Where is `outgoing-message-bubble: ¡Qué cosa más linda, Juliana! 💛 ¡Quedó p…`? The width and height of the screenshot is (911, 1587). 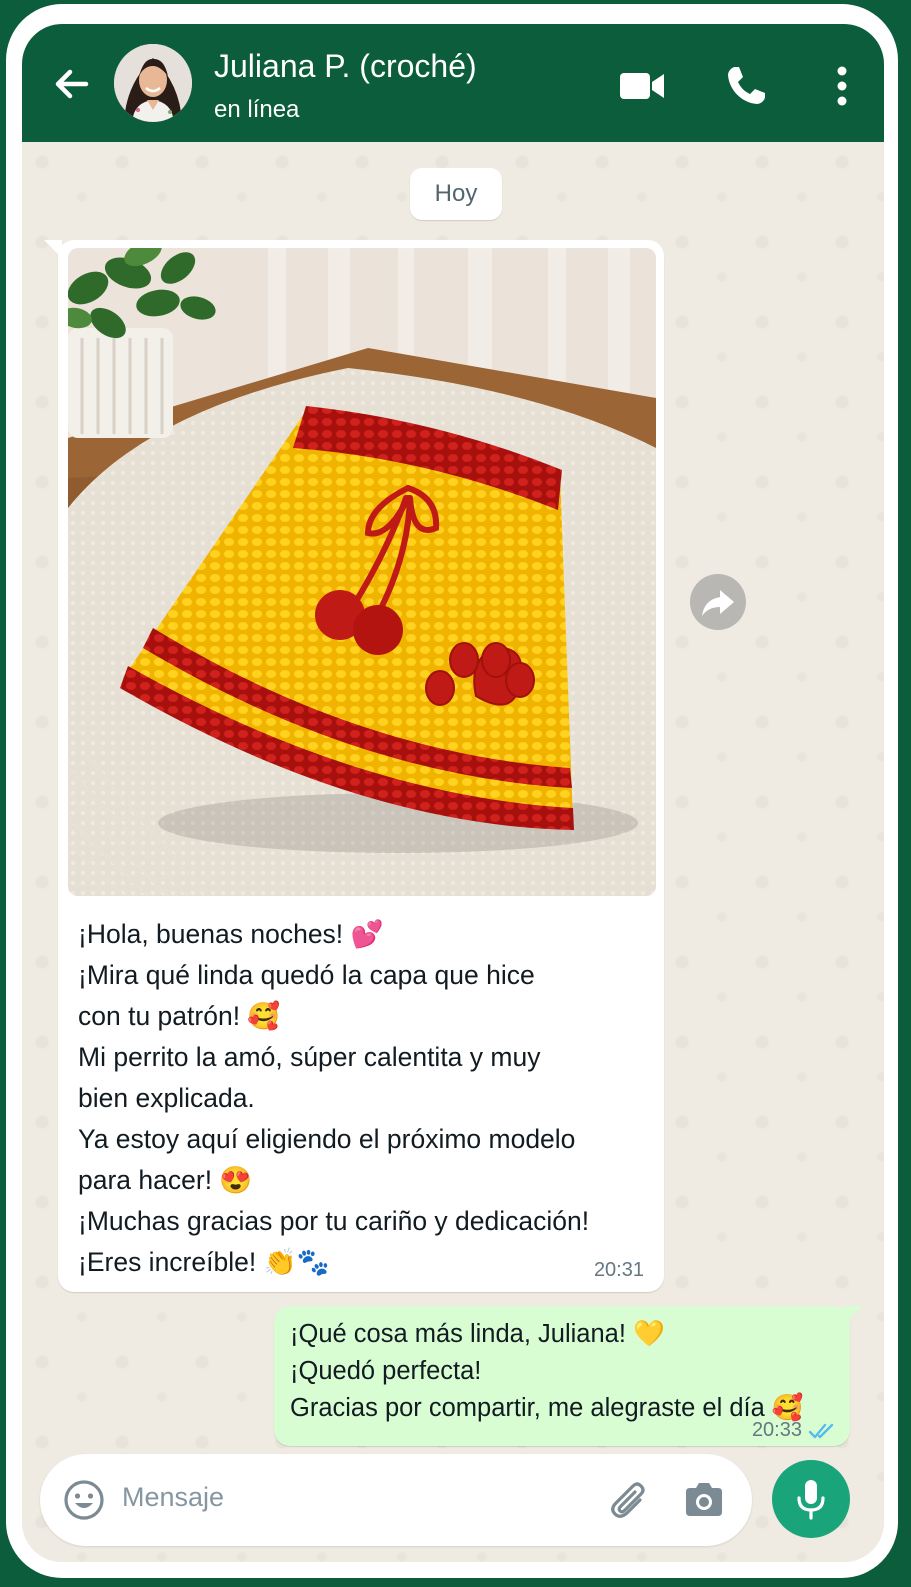
outgoing-message-bubble: ¡Qué cosa más linda, Juliana! 💛 ¡Quedó p… is located at coordinates (562, 1376).